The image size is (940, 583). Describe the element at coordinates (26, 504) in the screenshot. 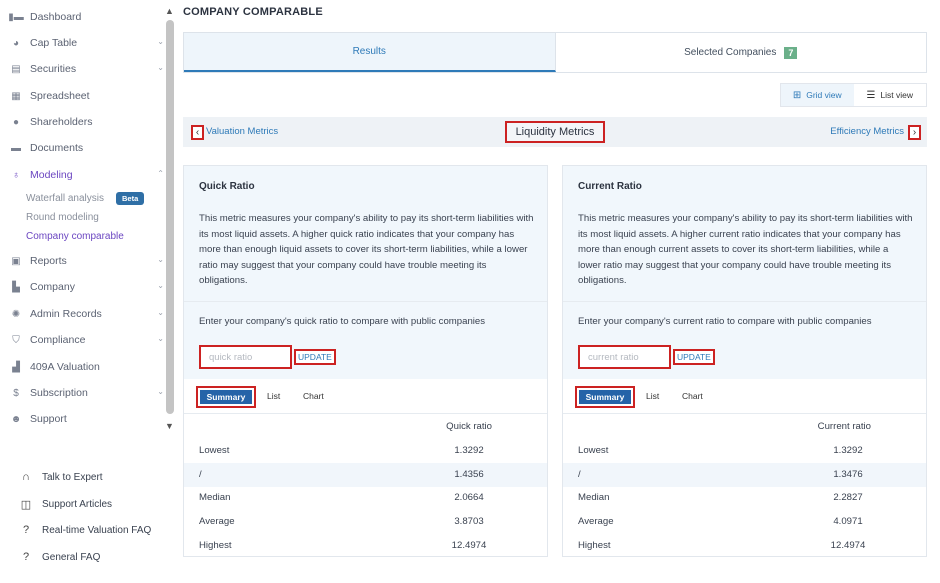

I see `book-icon: ◫` at that location.